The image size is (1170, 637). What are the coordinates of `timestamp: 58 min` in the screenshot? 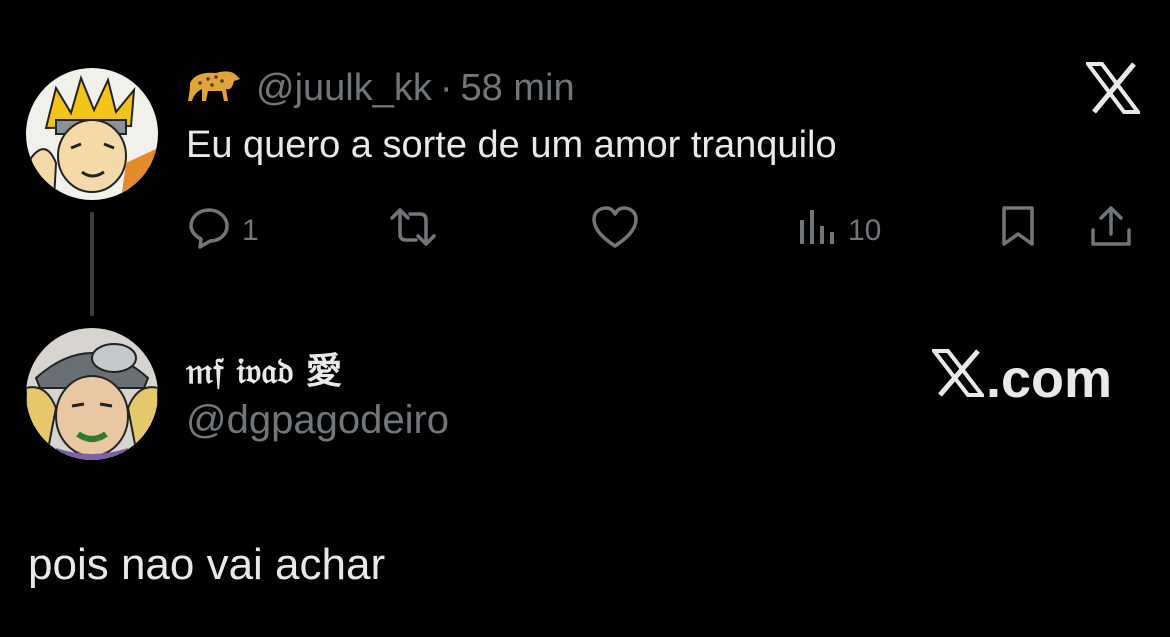 It's located at (518, 88).